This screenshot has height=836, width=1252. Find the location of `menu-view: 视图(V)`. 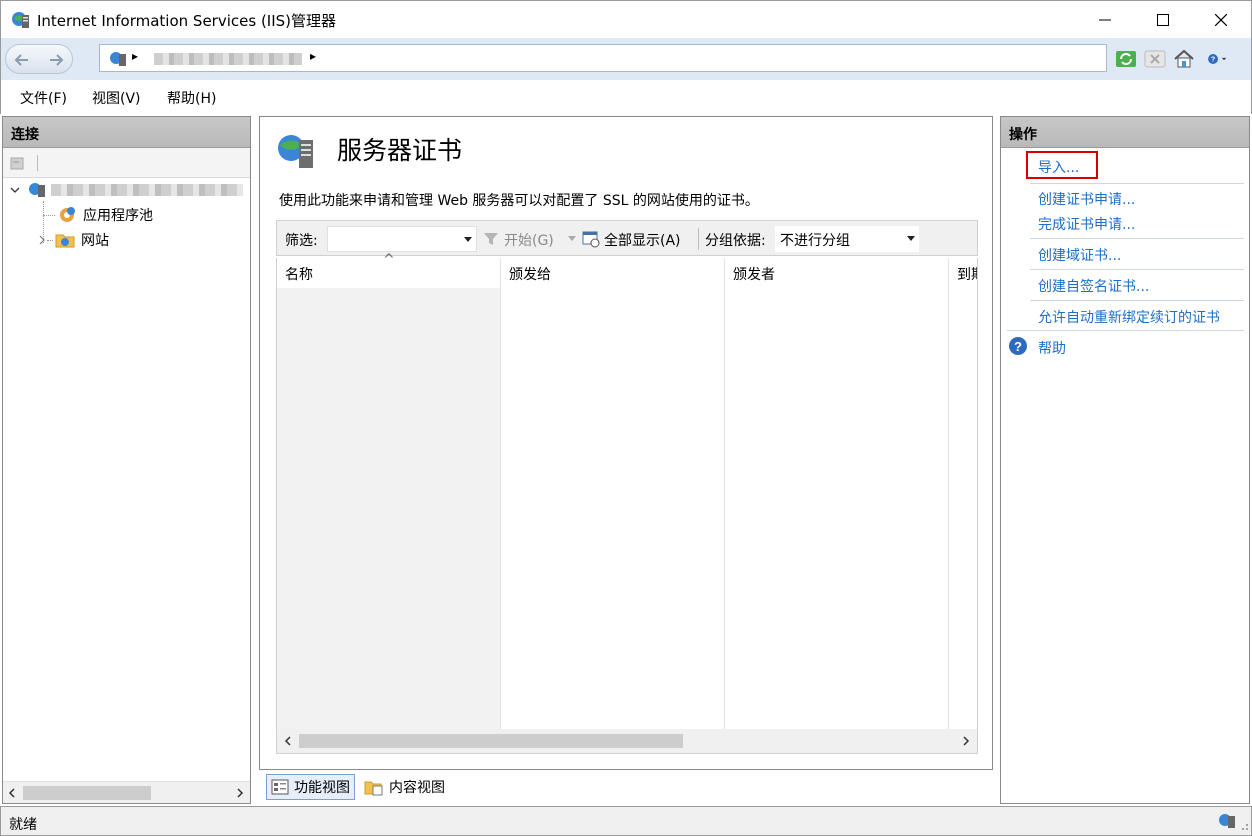

menu-view: 视图(V) is located at coordinates (116, 98).